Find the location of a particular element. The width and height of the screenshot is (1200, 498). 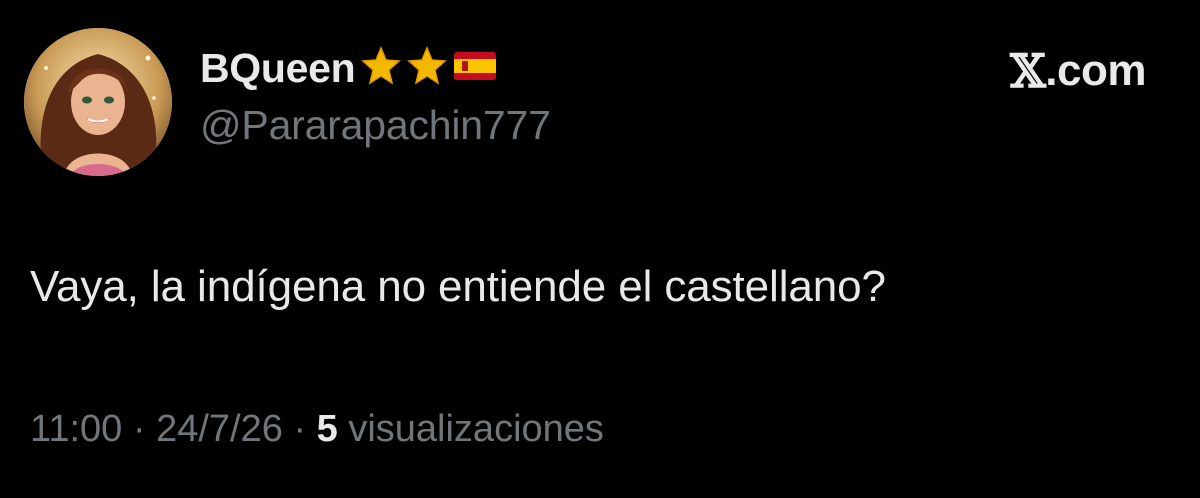

x-com-logo: 𝕏 .com is located at coordinates (1078, 71).